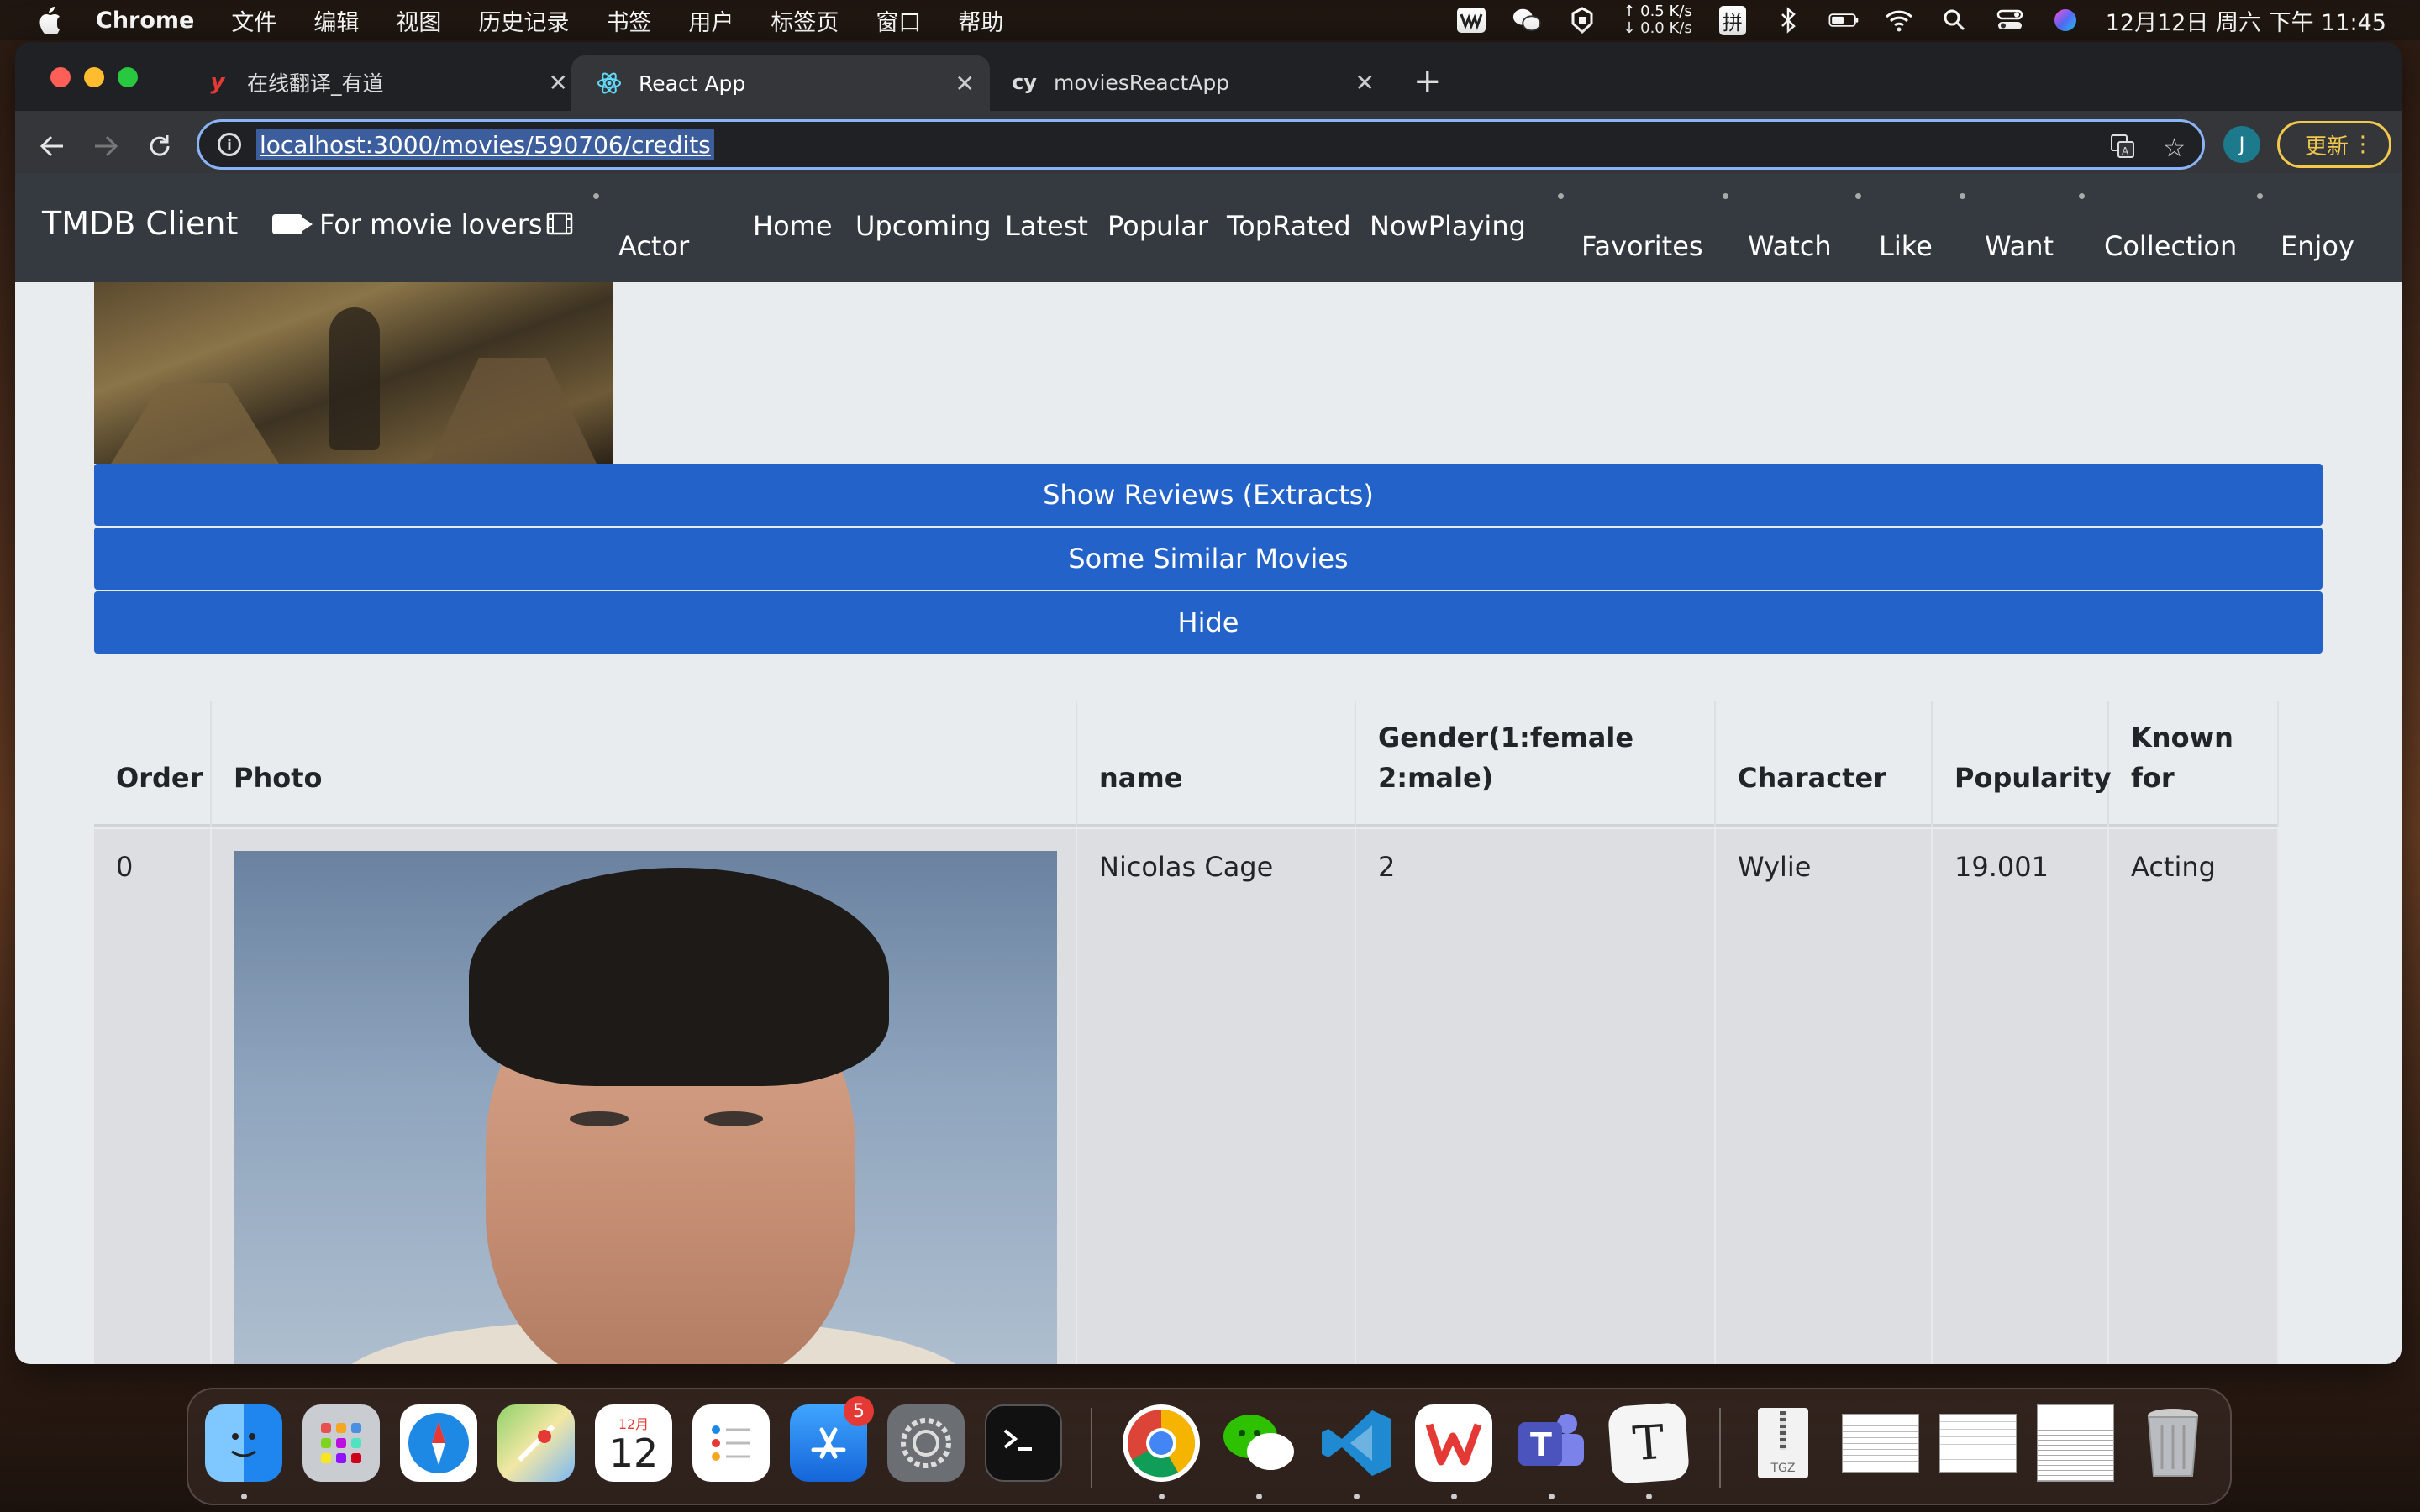 The height and width of the screenshot is (1512, 2420). Describe the element at coordinates (653, 246) in the screenshot. I see `nav-link-actor: Actor` at that location.